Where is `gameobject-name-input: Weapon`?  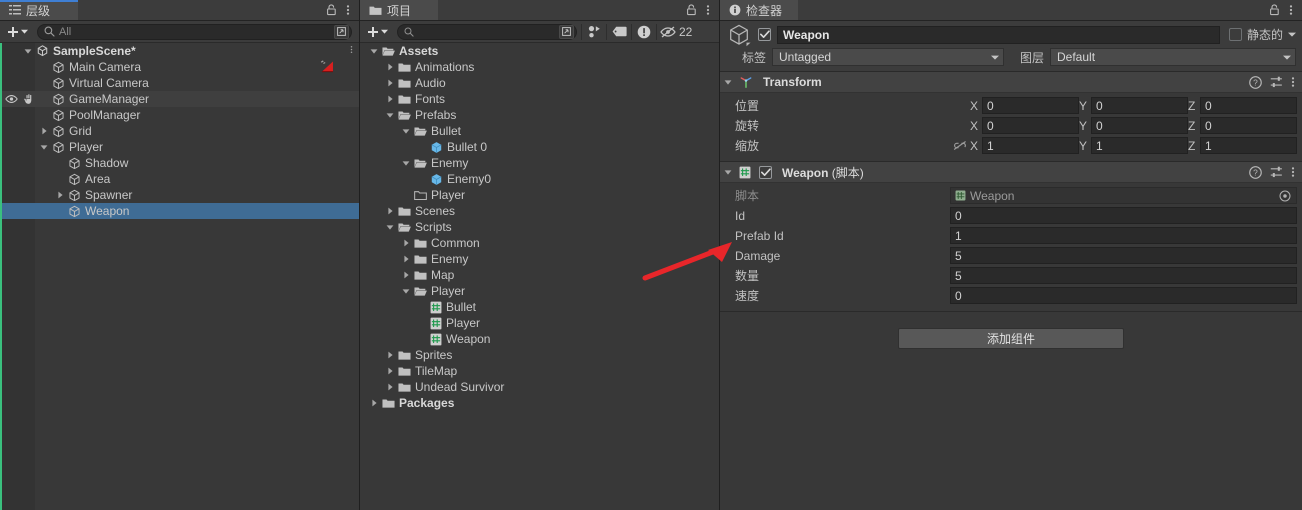 gameobject-name-input: Weapon is located at coordinates (998, 34).